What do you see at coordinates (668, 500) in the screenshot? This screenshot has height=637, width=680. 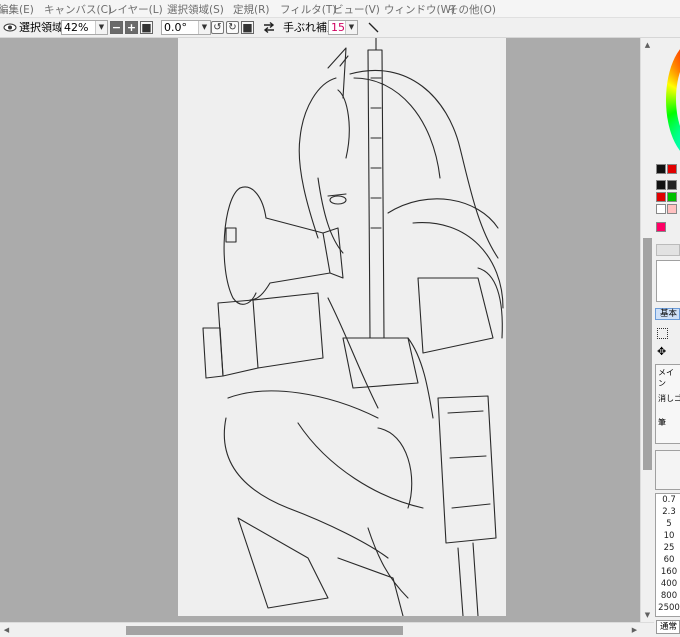 I see `brush-size-item: 0.7` at bounding box center [668, 500].